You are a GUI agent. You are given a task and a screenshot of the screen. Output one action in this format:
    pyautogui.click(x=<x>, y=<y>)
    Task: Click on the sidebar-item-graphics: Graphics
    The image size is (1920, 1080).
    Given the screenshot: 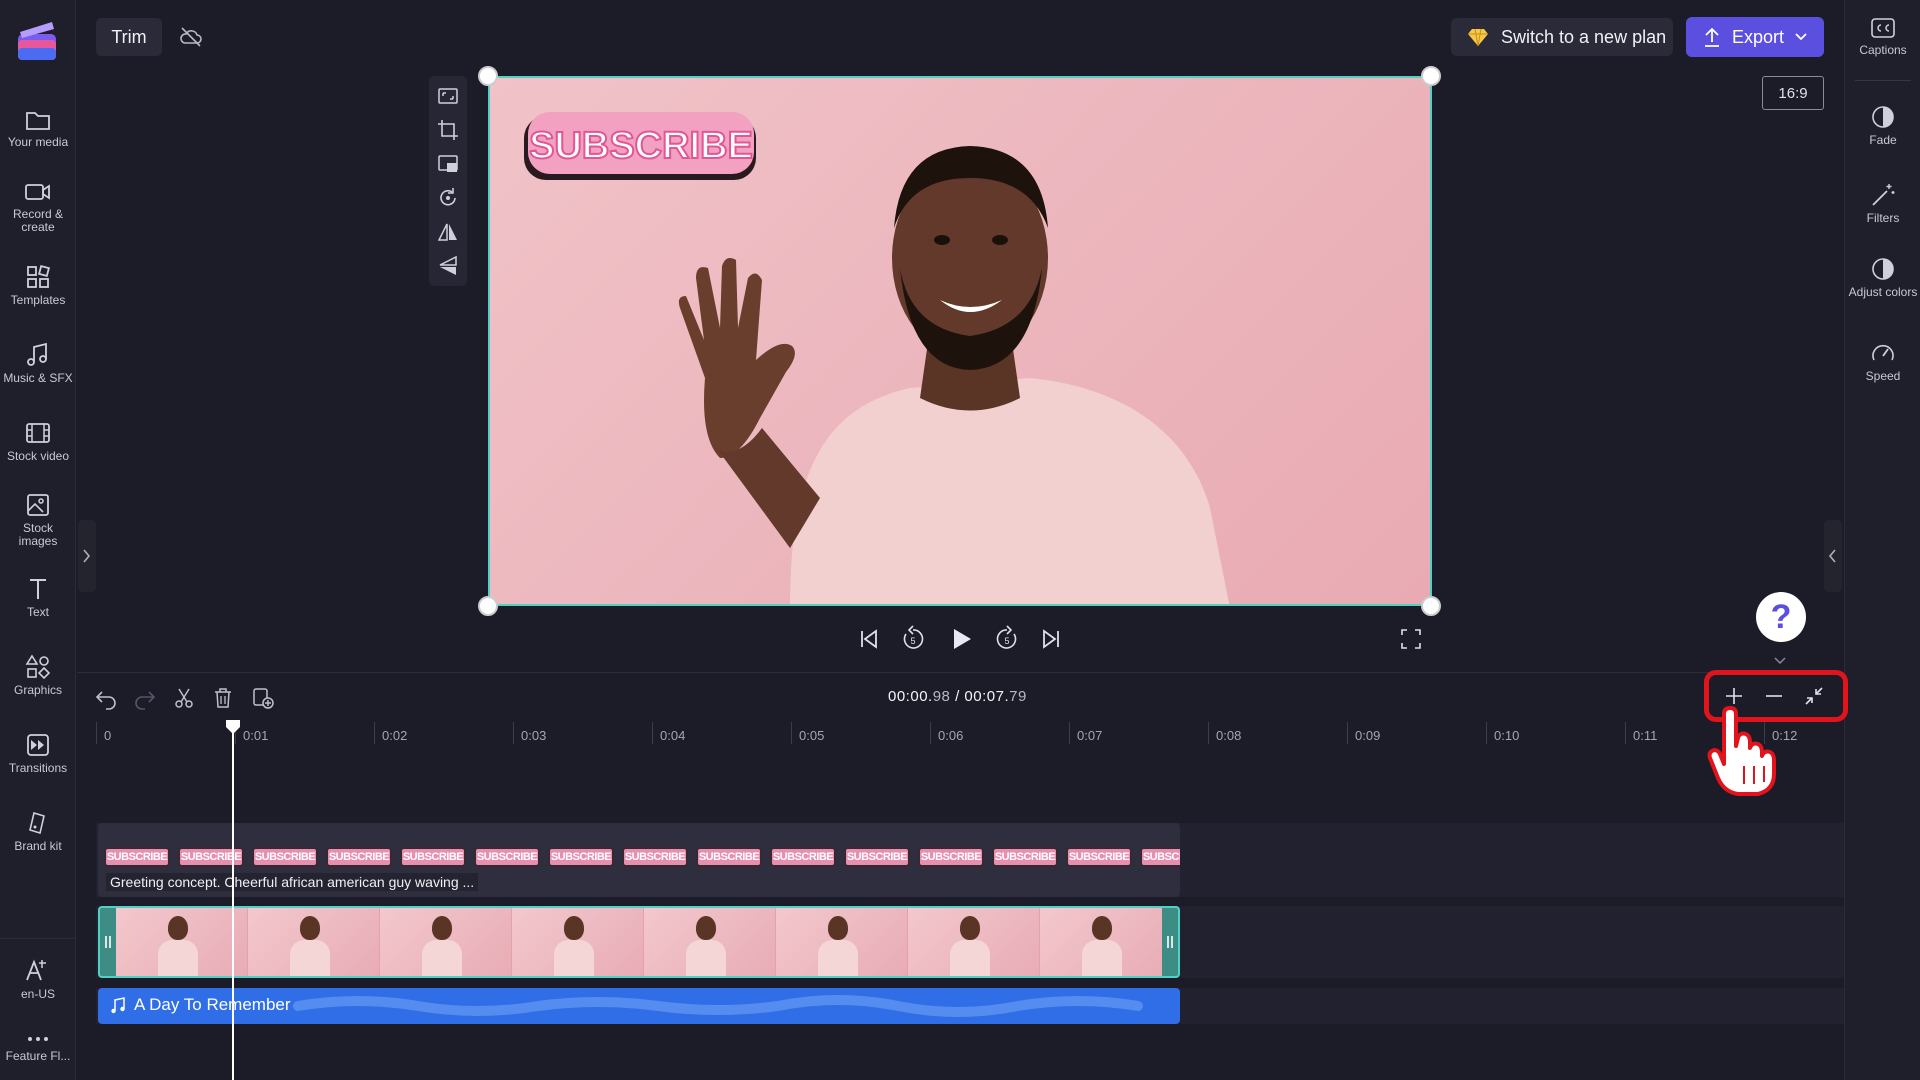 What is the action you would take?
    pyautogui.click(x=38, y=675)
    